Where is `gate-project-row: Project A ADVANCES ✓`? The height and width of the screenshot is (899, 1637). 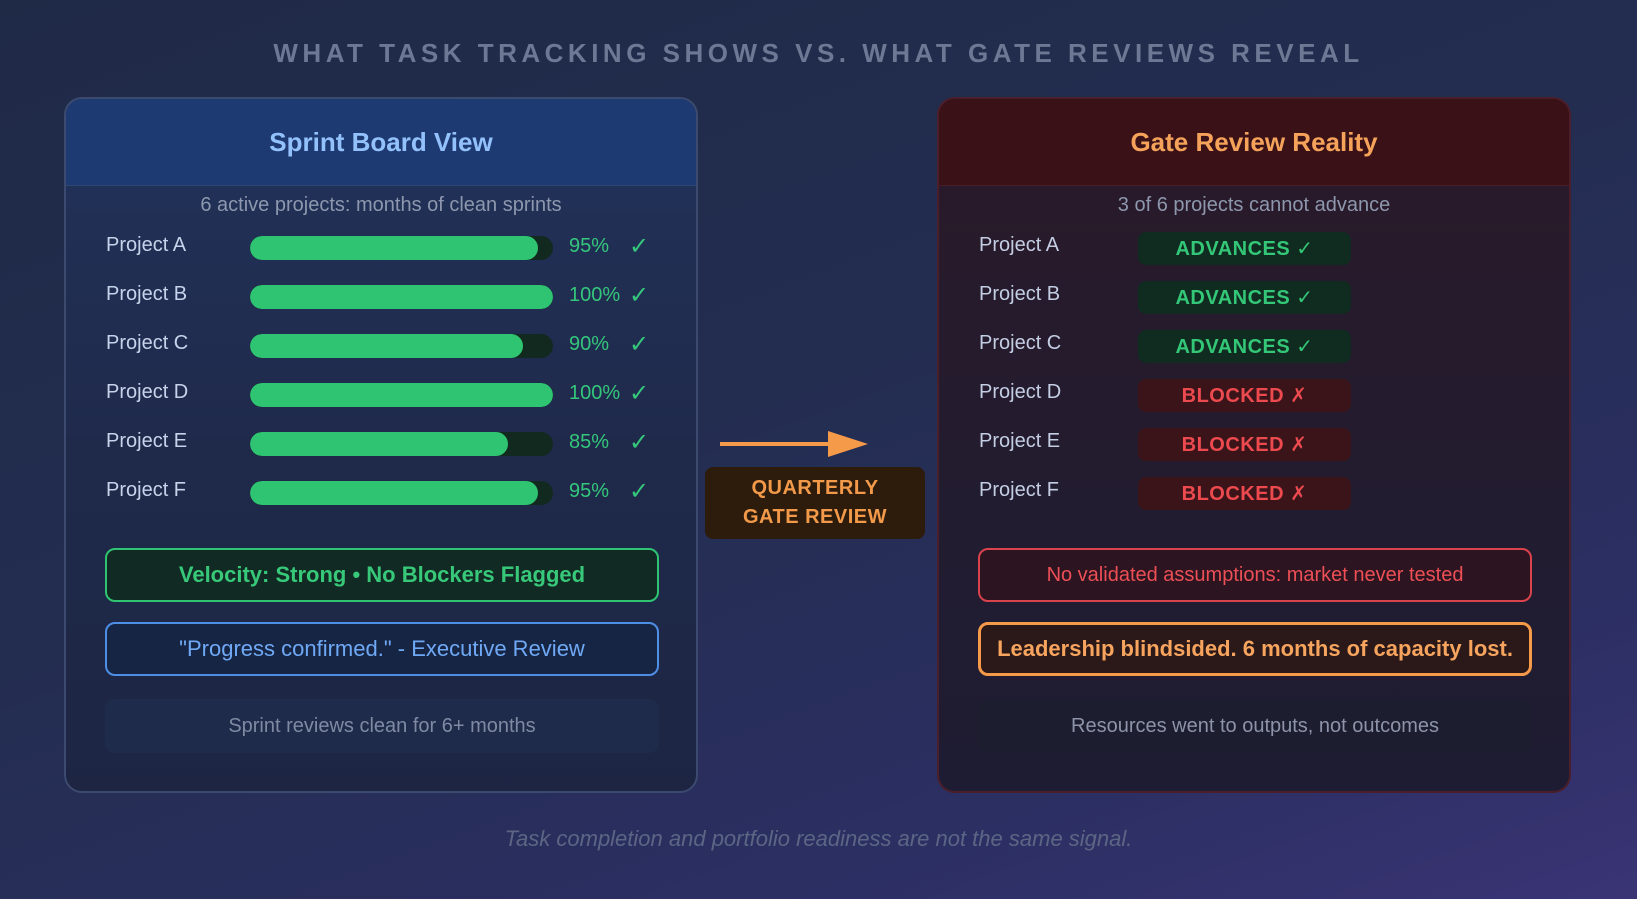
gate-project-row: Project A ADVANCES ✓ is located at coordinates (1254, 248).